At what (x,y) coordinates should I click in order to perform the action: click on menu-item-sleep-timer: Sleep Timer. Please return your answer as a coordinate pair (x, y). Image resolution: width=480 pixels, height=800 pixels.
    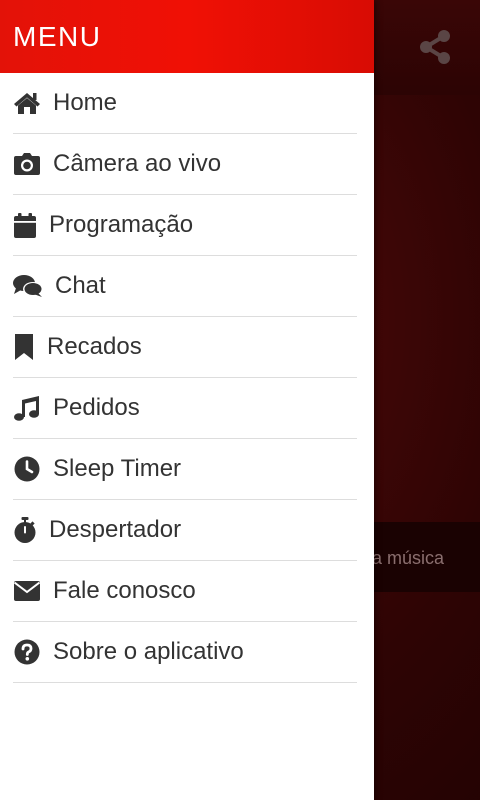
    Looking at the image, I should click on (185, 469).